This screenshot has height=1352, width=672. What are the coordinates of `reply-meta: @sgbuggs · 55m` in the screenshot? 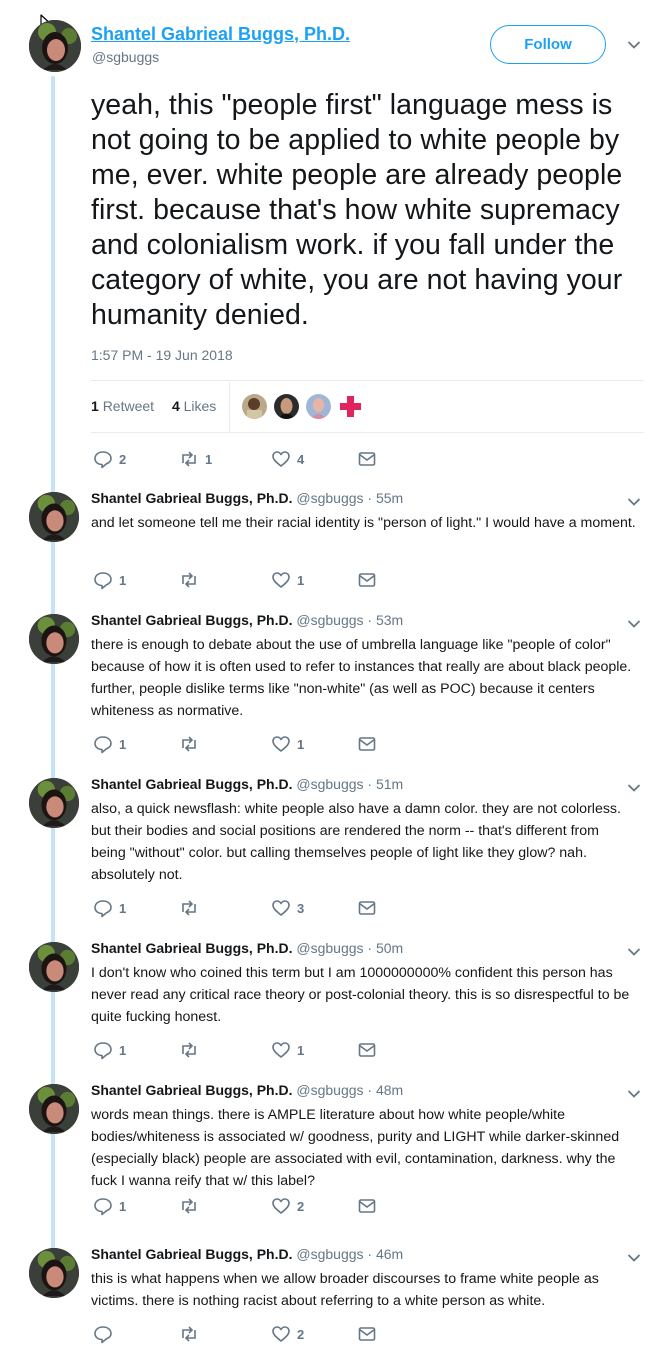 It's located at (349, 498).